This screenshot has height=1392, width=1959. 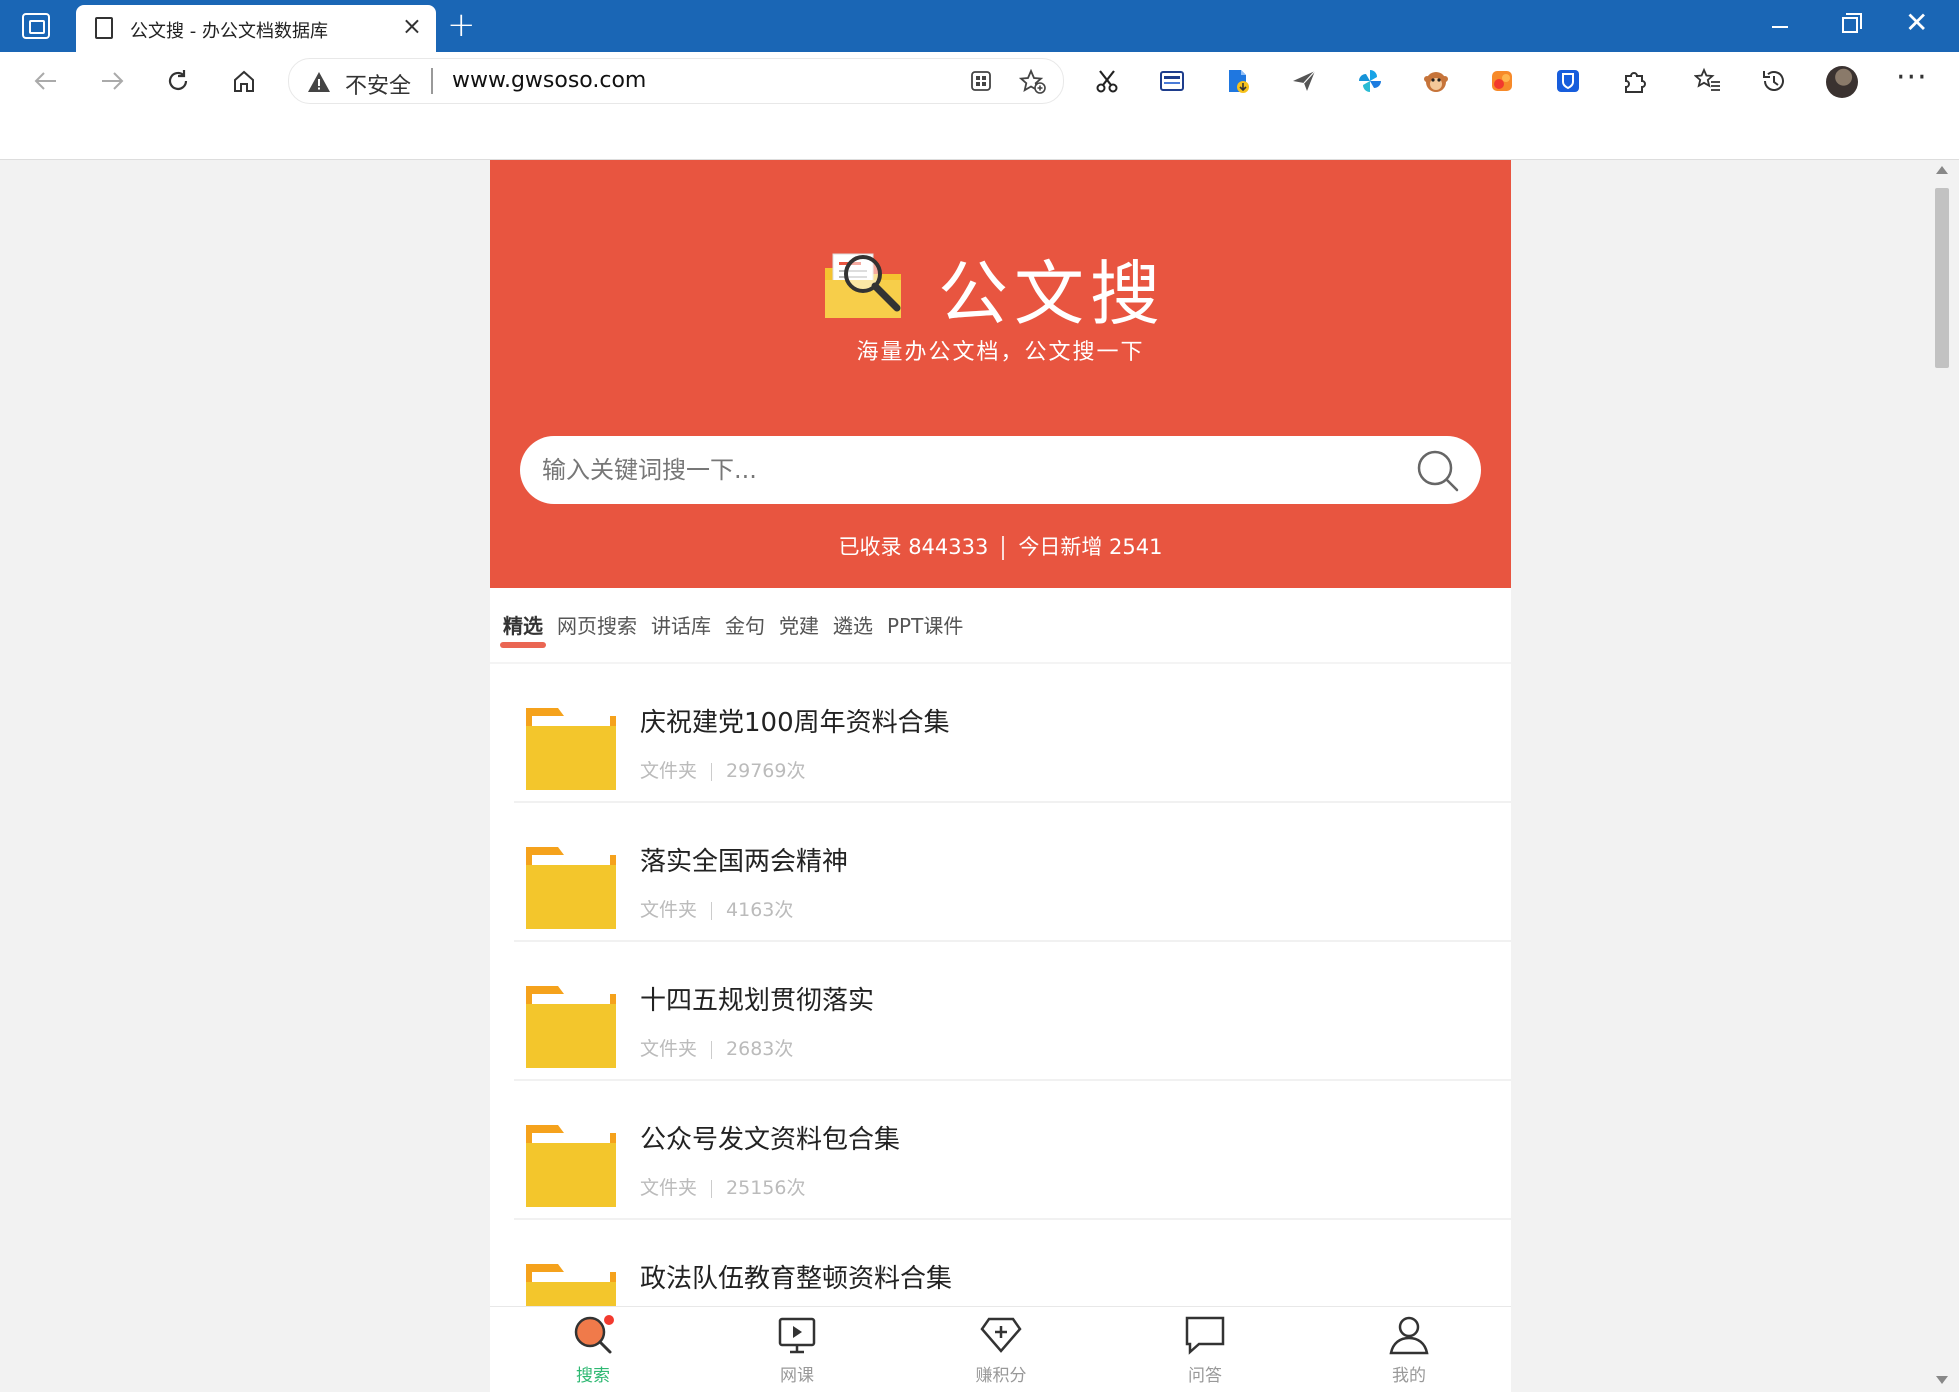 I want to click on item-title: 公众号发文资料包合集, so click(x=770, y=1137).